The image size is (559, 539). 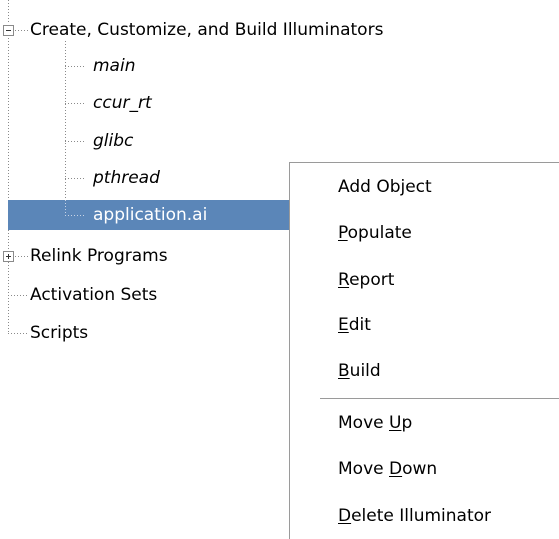 What do you see at coordinates (375, 423) in the screenshot?
I see `menu-item-move-up: Move Up` at bounding box center [375, 423].